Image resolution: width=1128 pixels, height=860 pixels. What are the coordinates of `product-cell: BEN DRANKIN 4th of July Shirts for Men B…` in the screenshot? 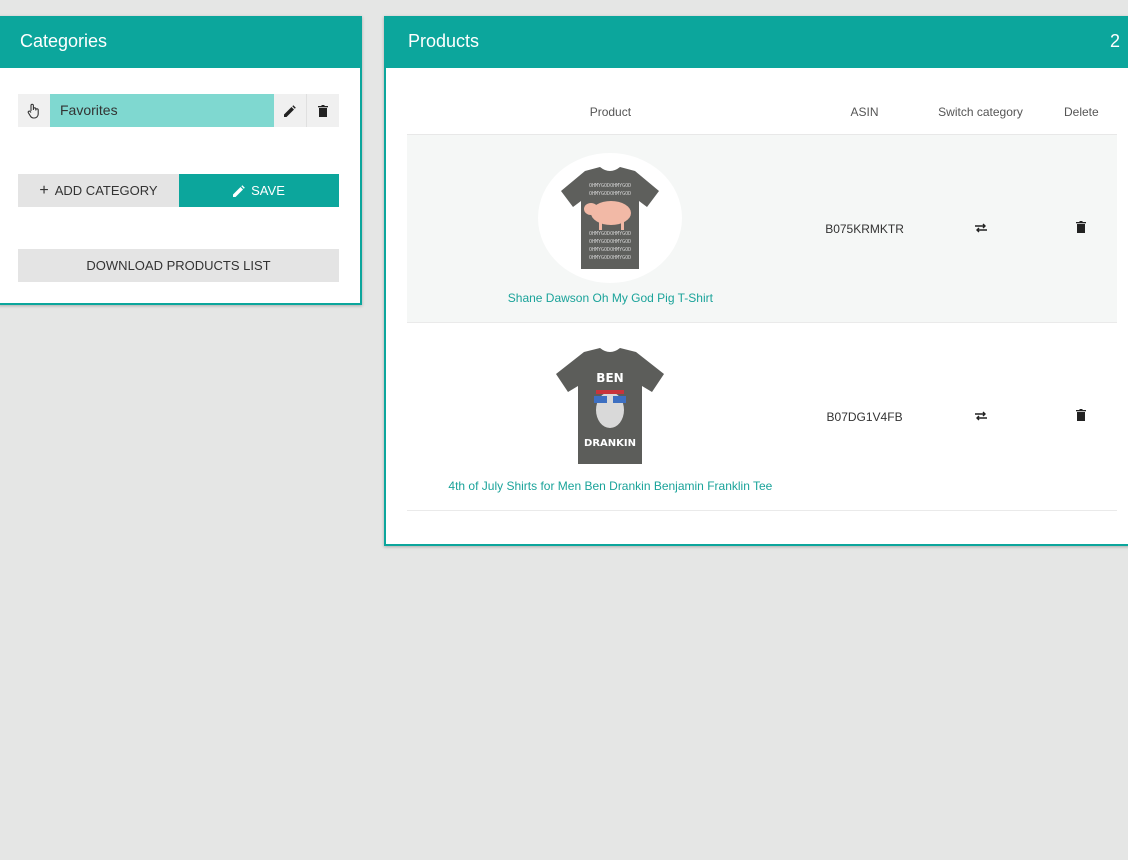 It's located at (610, 416).